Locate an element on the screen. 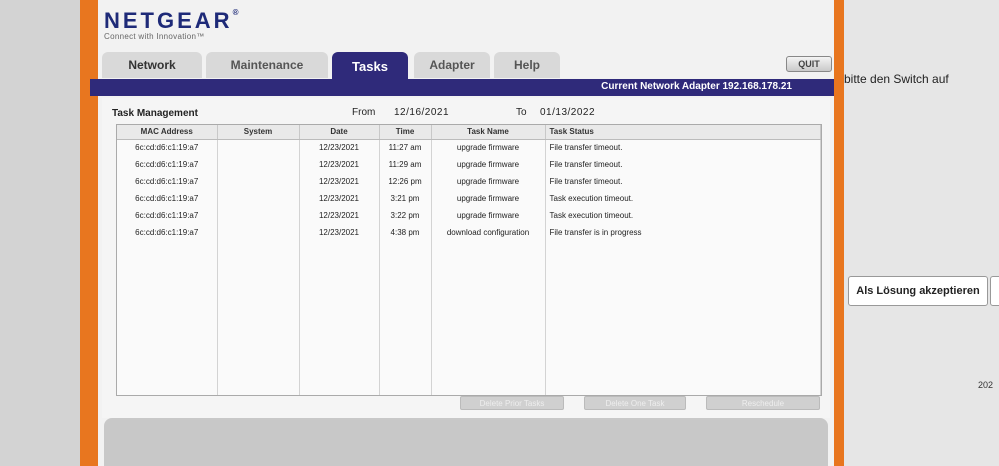 Image resolution: width=999 pixels, height=466 pixels. cell-time: 3:22 pm is located at coordinates (405, 215).